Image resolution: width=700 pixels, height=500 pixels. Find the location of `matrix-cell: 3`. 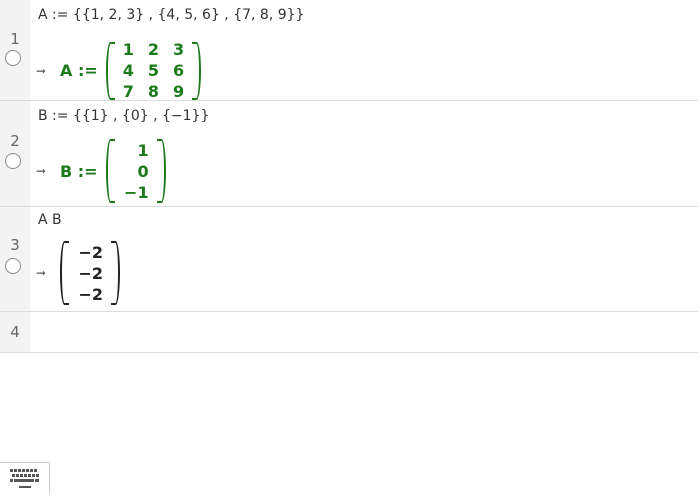

matrix-cell: 3 is located at coordinates (179, 49).